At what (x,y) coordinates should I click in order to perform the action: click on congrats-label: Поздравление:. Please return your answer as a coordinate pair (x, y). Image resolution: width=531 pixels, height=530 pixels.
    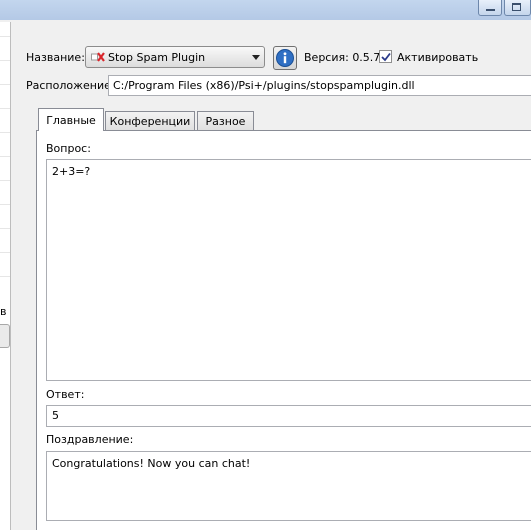
    Looking at the image, I should click on (90, 439).